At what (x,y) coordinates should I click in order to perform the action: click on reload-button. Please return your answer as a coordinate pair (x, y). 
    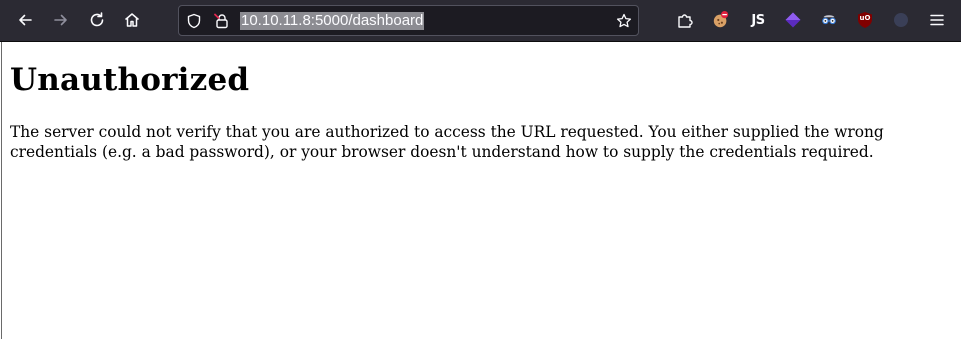
    Looking at the image, I should click on (97, 20).